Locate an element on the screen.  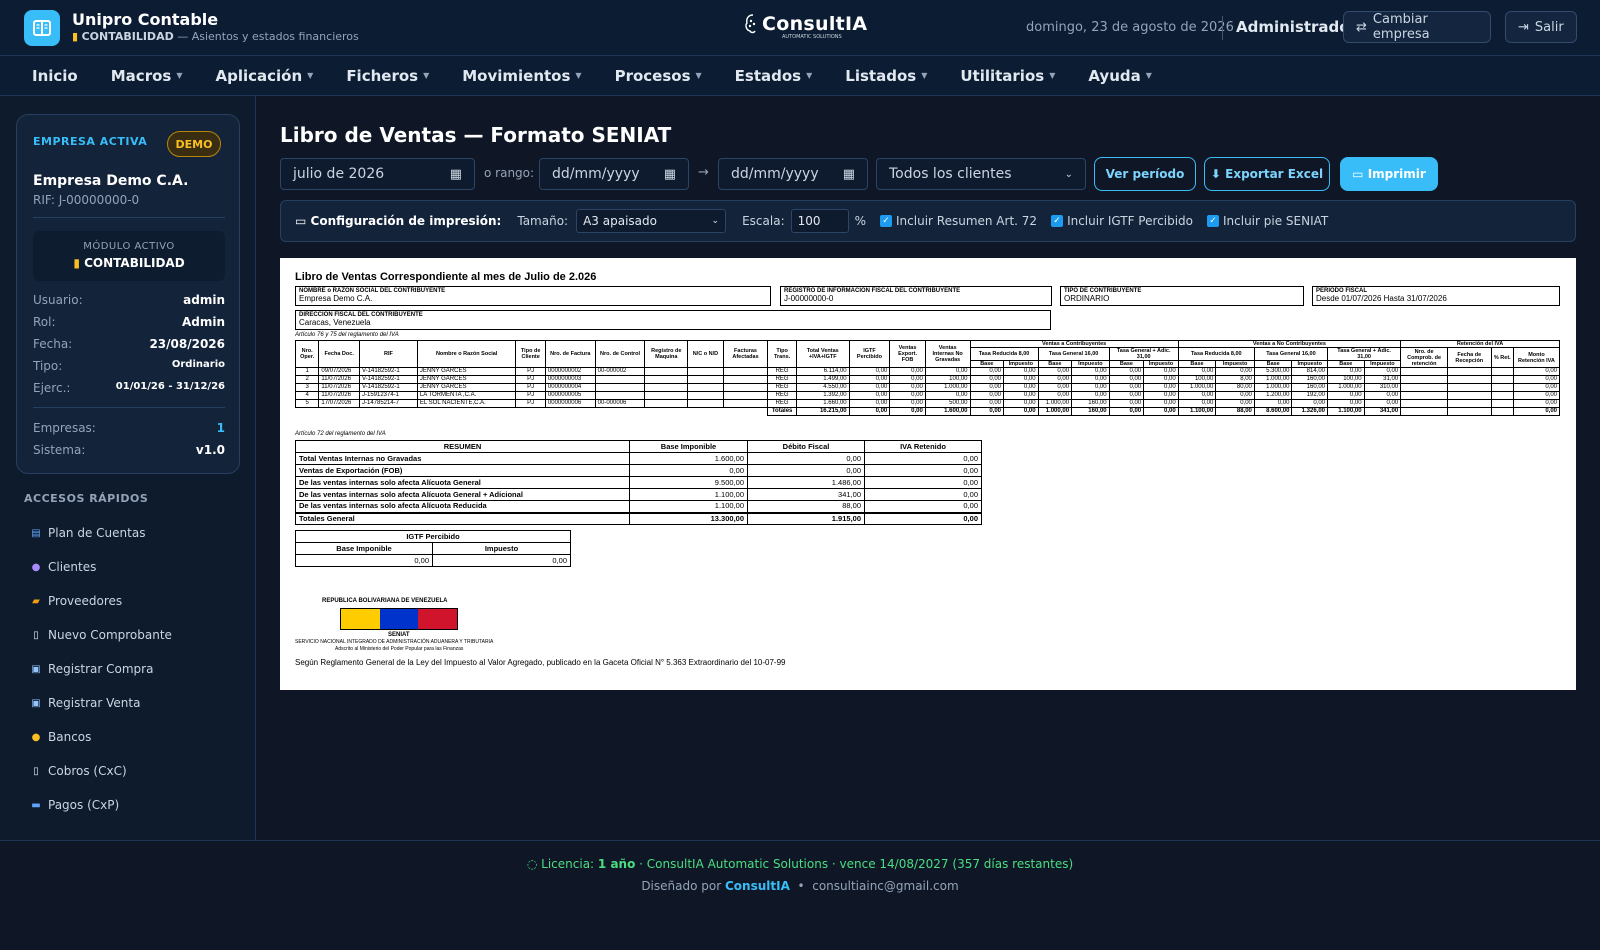
client-filter-select: Todos los clientes ⌄ is located at coordinates (981, 174).